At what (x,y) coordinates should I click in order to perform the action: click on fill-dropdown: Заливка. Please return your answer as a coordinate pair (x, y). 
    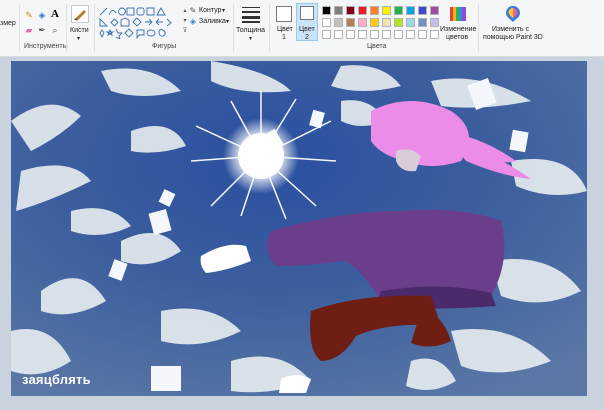
    Looking at the image, I should click on (212, 22).